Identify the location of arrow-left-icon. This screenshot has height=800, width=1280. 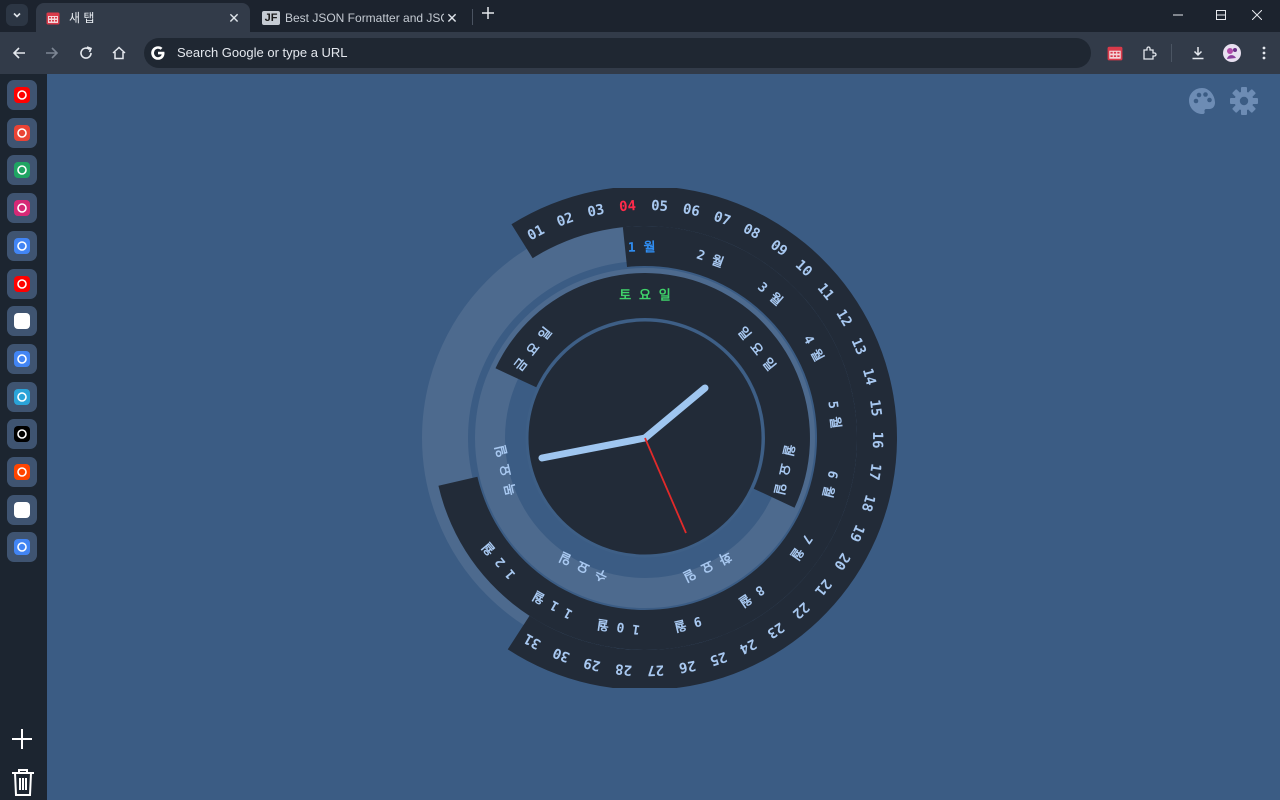
(18, 53).